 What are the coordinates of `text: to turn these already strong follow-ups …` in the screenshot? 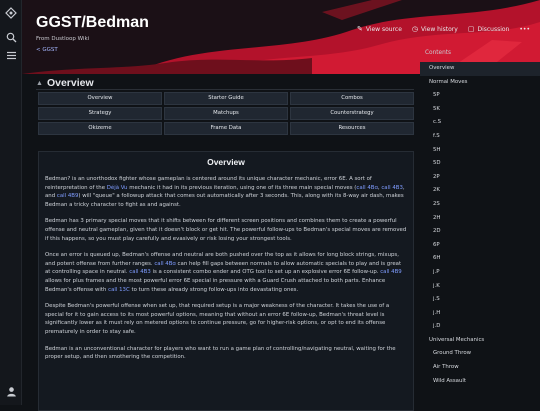 It's located at (214, 289).